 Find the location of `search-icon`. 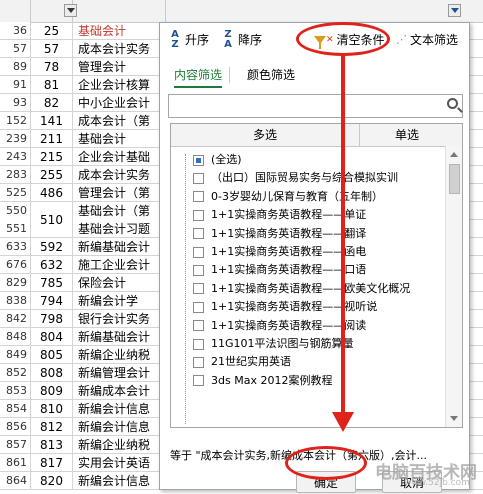

search-icon is located at coordinates (452, 103).